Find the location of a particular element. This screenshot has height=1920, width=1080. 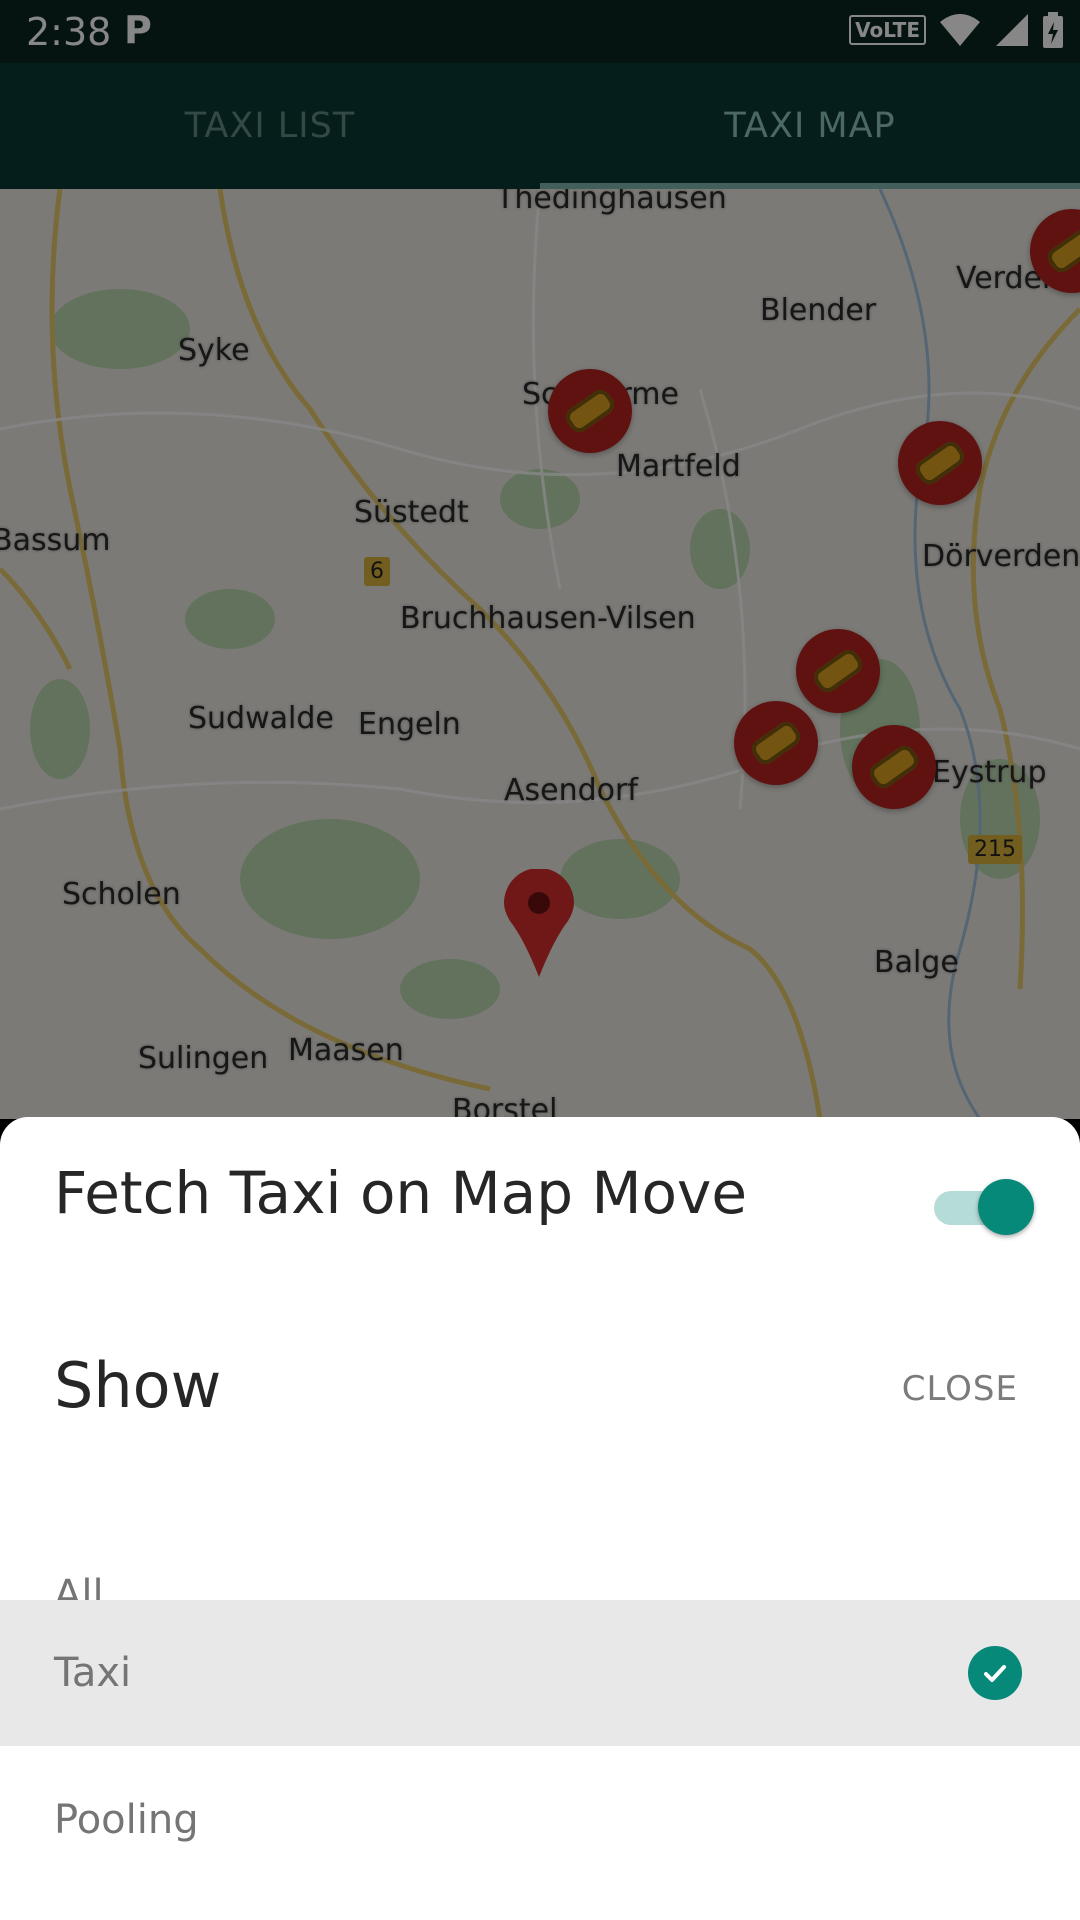

fetch-toggle-label: Fetch Taxi on Map Move is located at coordinates (400, 1193).